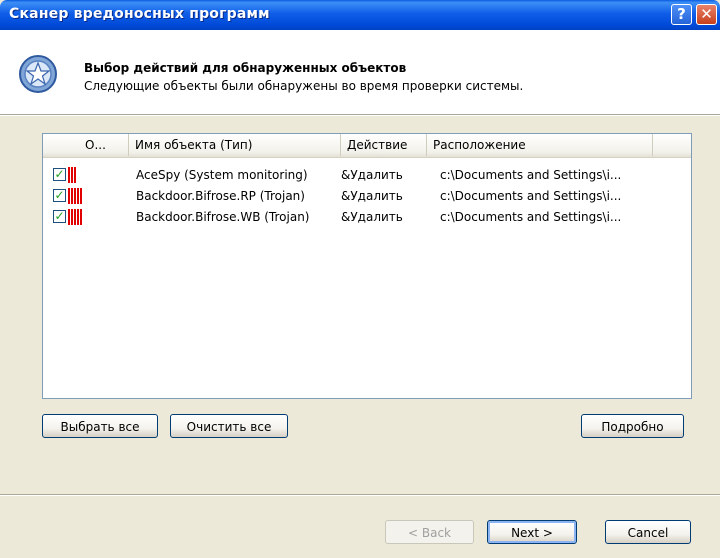 This screenshot has width=720, height=558. What do you see at coordinates (360, 15) in the screenshot?
I see `title-bar: Сканер вредоносных программ ? ✕` at bounding box center [360, 15].